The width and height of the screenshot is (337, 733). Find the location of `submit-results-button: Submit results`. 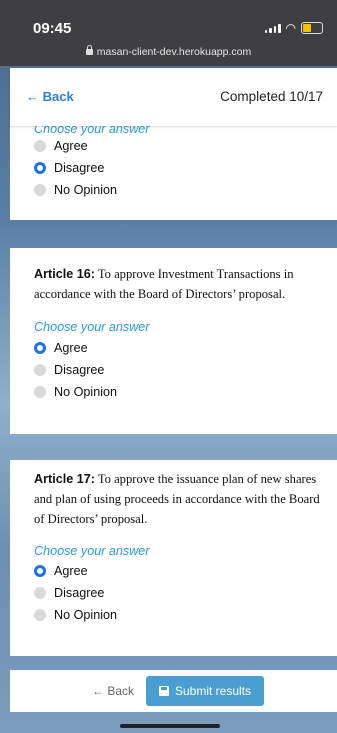

submit-results-button: Submit results is located at coordinates (205, 691).